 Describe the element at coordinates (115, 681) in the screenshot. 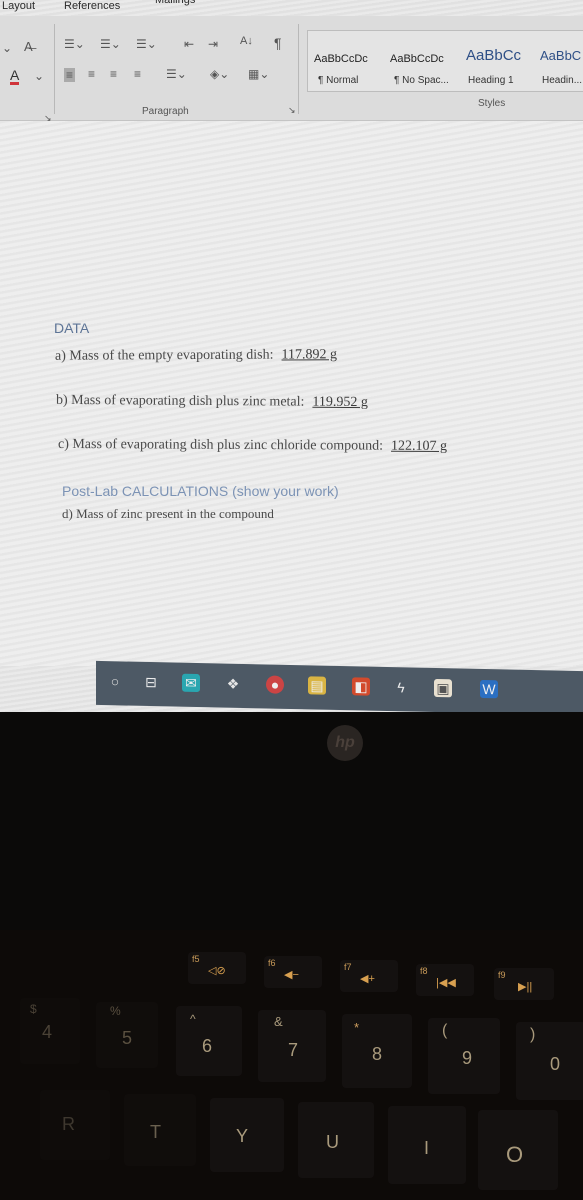

I see `cortana-search-icon: ○` at that location.